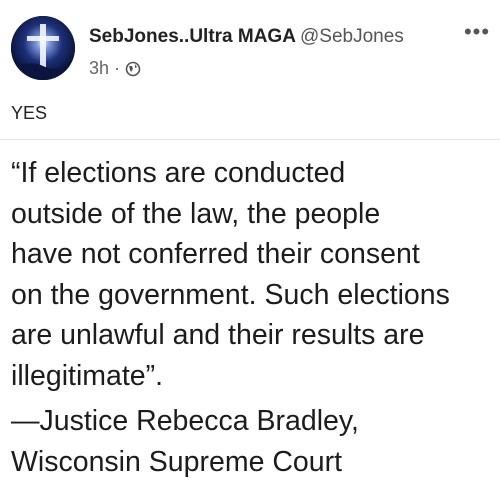 Image resolution: width=500 pixels, height=487 pixels. What do you see at coordinates (99, 68) in the screenshot?
I see `post-time: 3h` at bounding box center [99, 68].